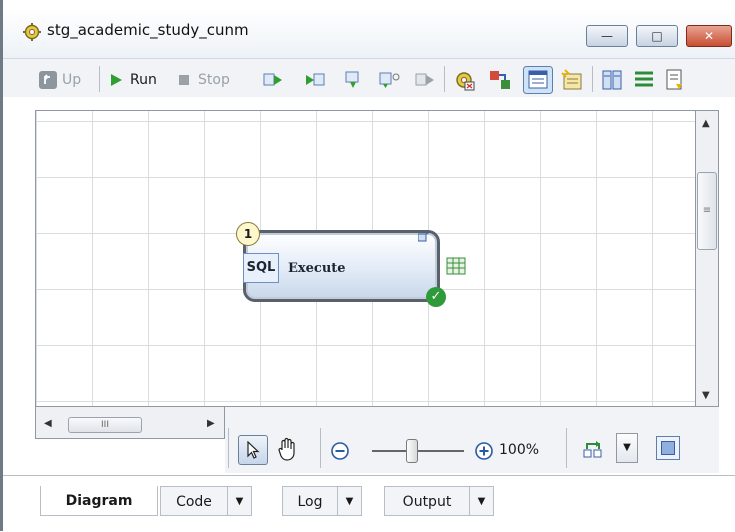  Describe the element at coordinates (184, 80) in the screenshot. I see `stop-square-icon` at that location.